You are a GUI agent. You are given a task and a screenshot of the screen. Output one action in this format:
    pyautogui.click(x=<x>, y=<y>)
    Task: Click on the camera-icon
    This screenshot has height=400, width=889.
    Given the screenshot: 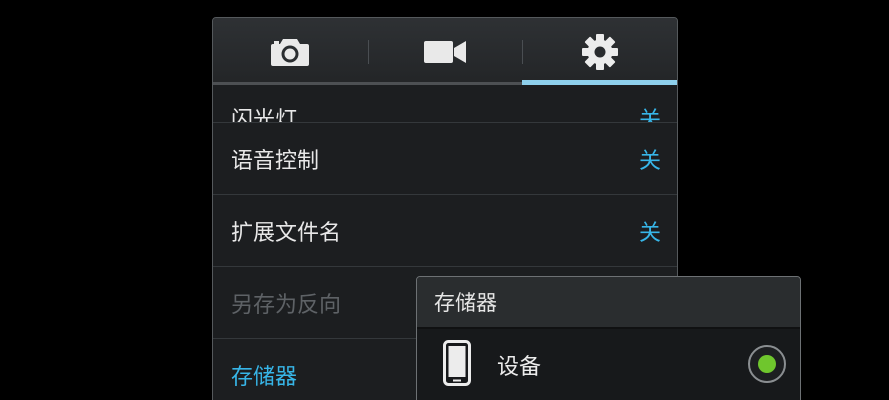 What is the action you would take?
    pyautogui.click(x=290, y=52)
    